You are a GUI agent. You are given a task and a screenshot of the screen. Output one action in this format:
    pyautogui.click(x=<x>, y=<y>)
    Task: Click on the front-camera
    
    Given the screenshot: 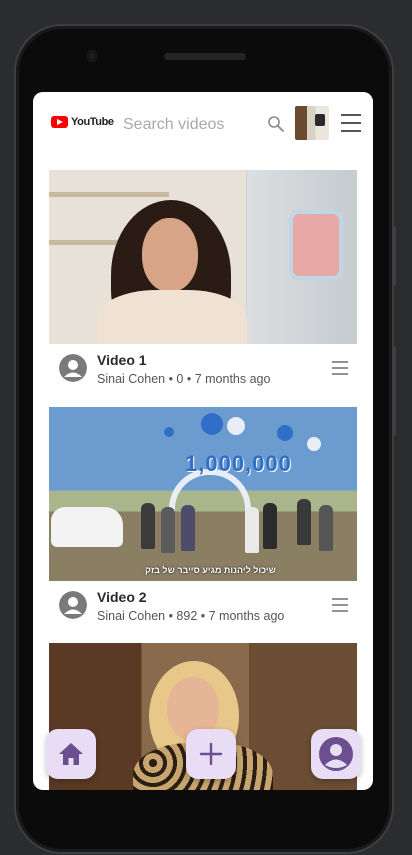 What is the action you would take?
    pyautogui.click(x=92, y=56)
    